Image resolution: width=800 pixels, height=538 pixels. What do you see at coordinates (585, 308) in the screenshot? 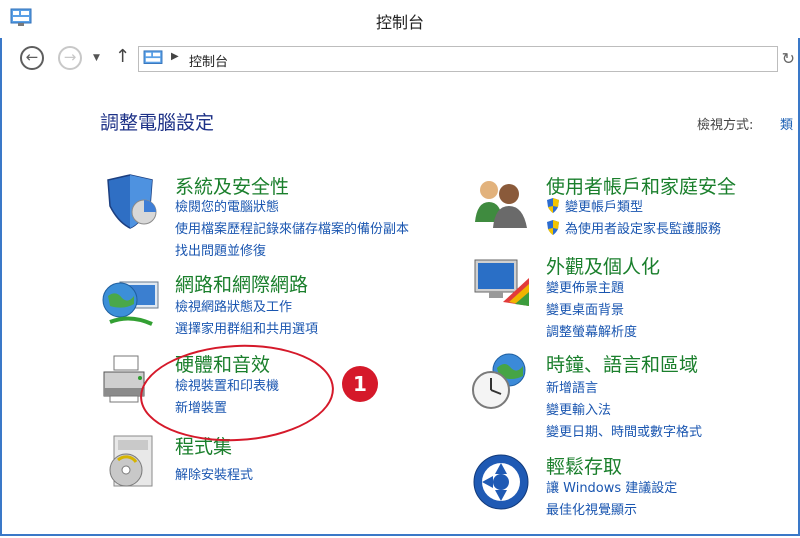
I see `link-desktop-background: 變更桌面背景` at bounding box center [585, 308].